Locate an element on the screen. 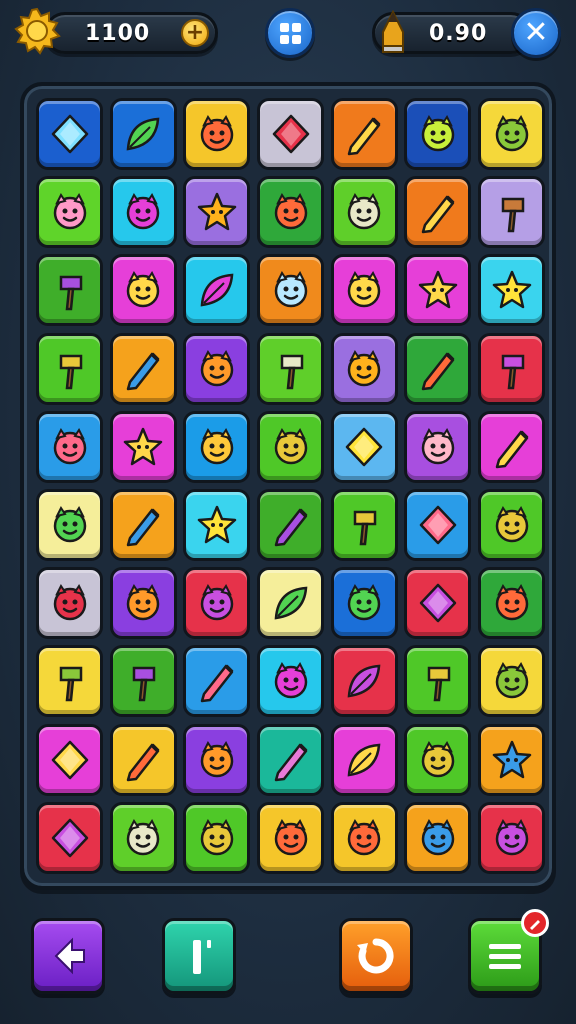 The height and width of the screenshot is (1024, 576). tile-r10-c1 is located at coordinates (69, 837).